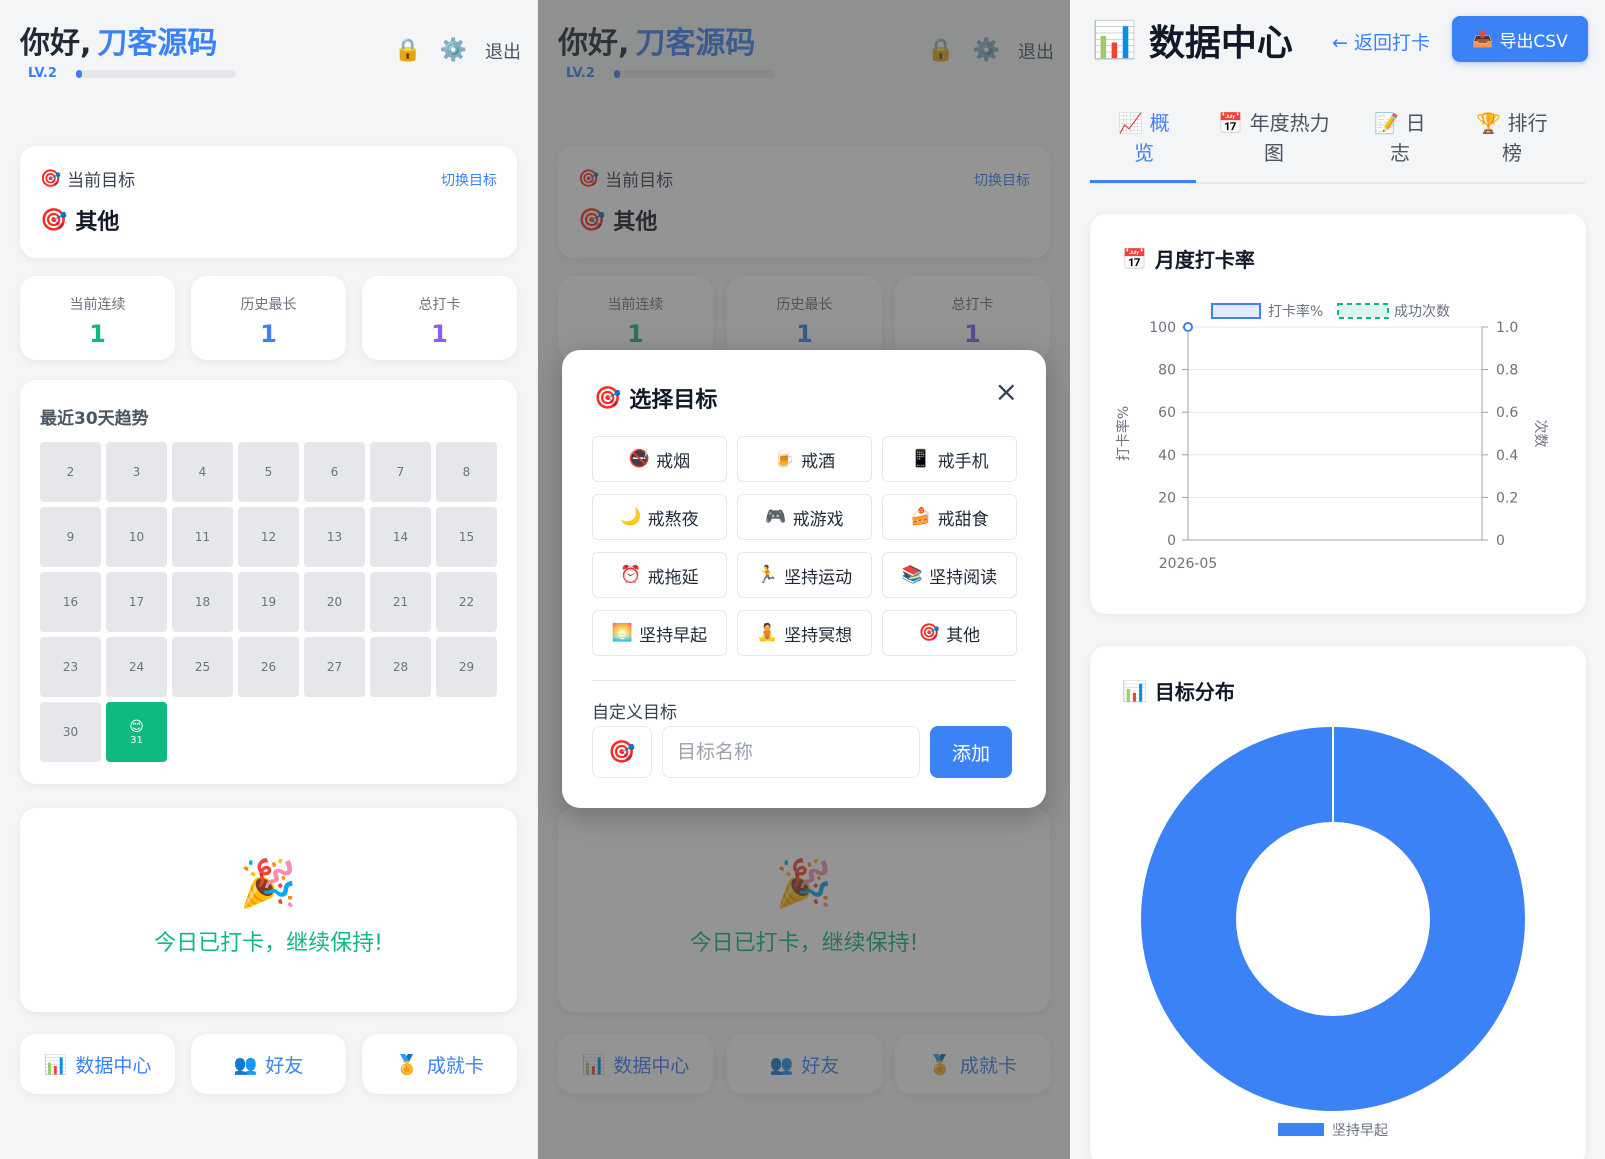 The width and height of the screenshot is (1605, 1159). Describe the element at coordinates (1507, 371) in the screenshot. I see `y2-tick-label: 0.8` at that location.